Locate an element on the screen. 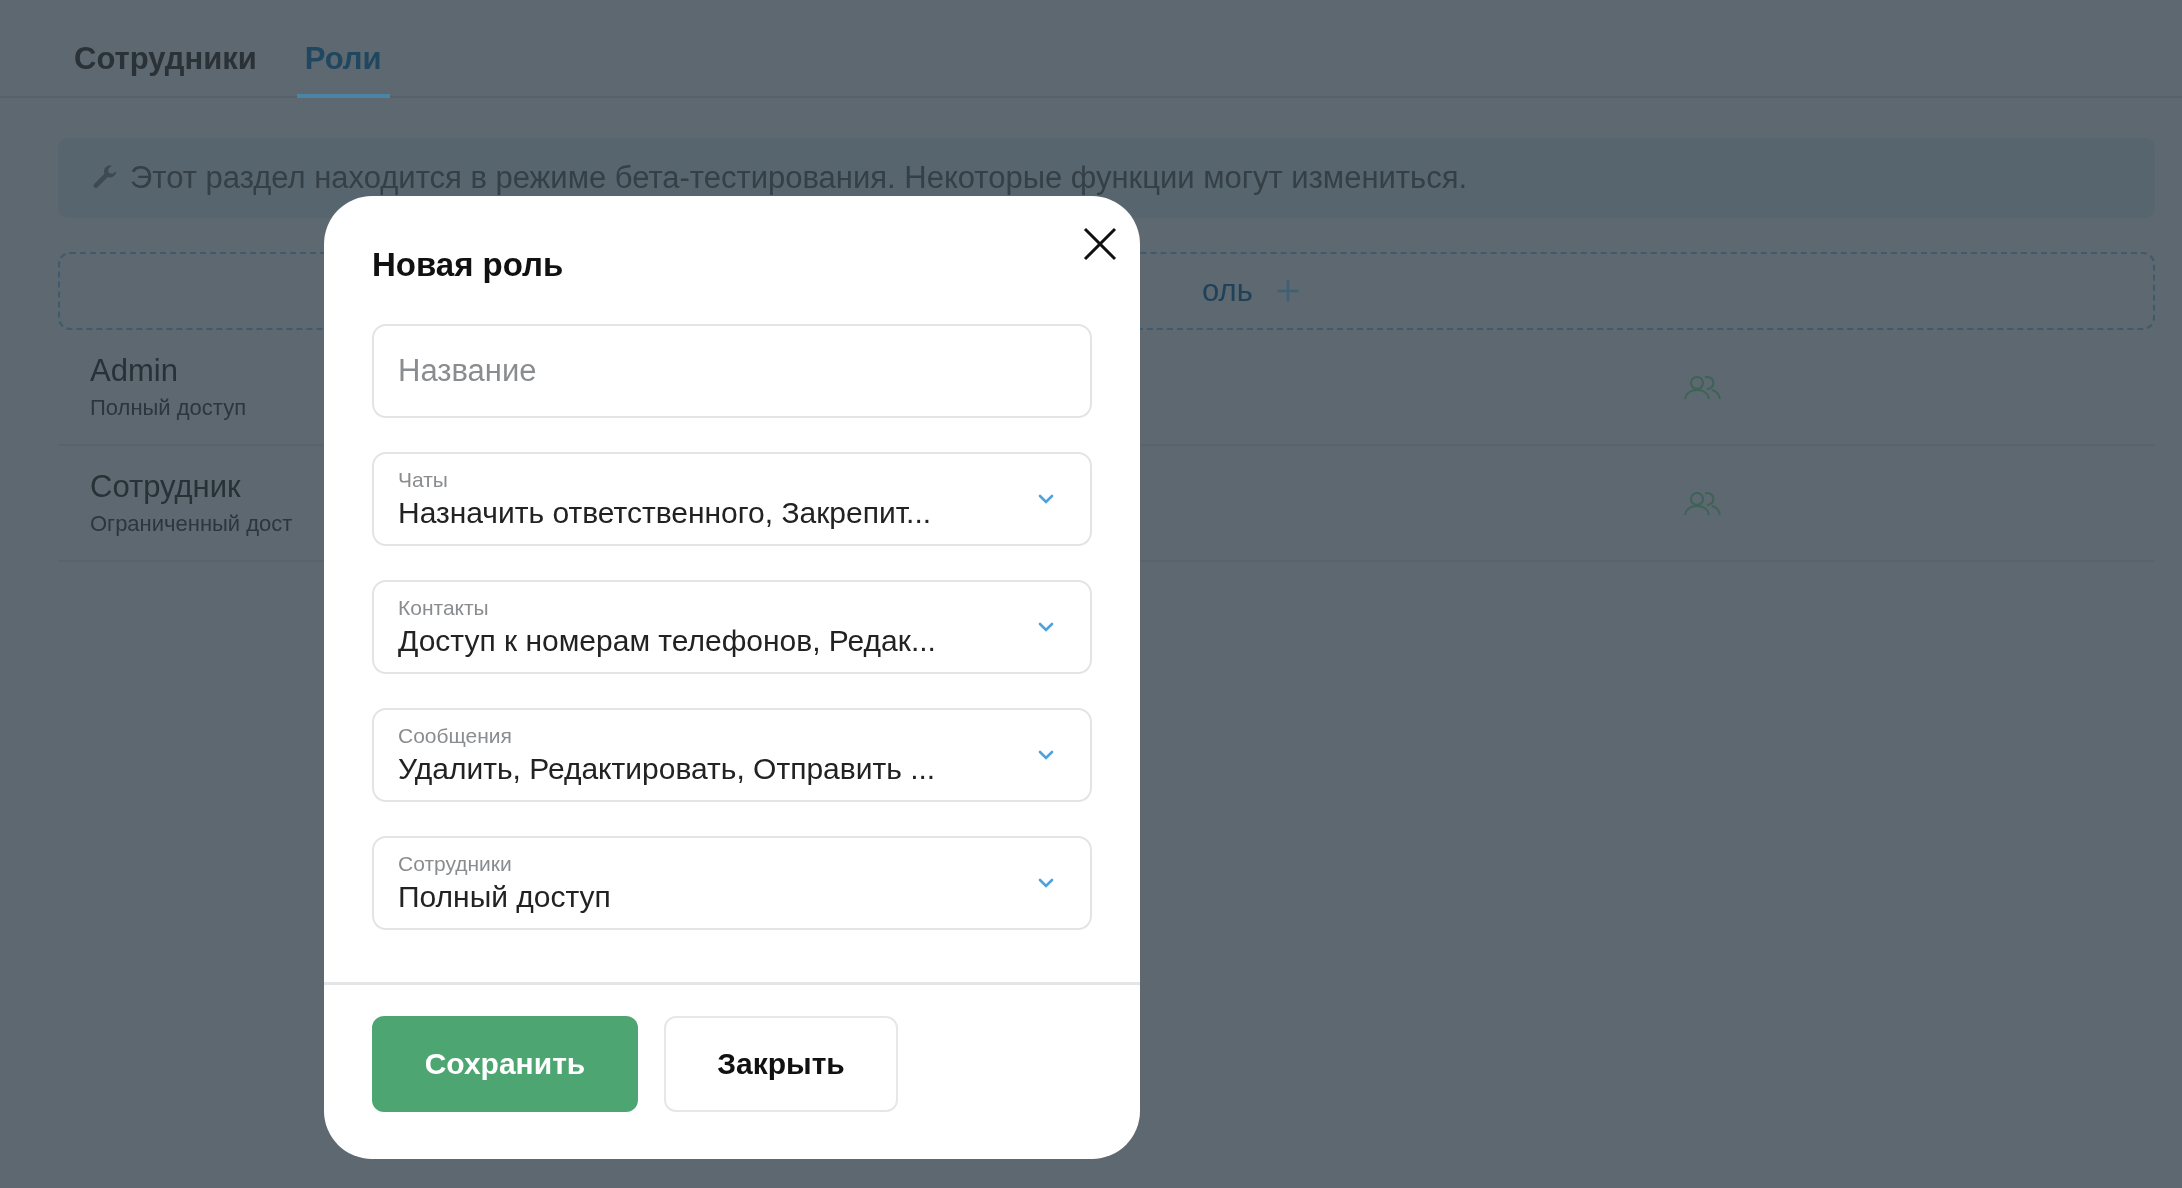  name-field: Название is located at coordinates (732, 371).